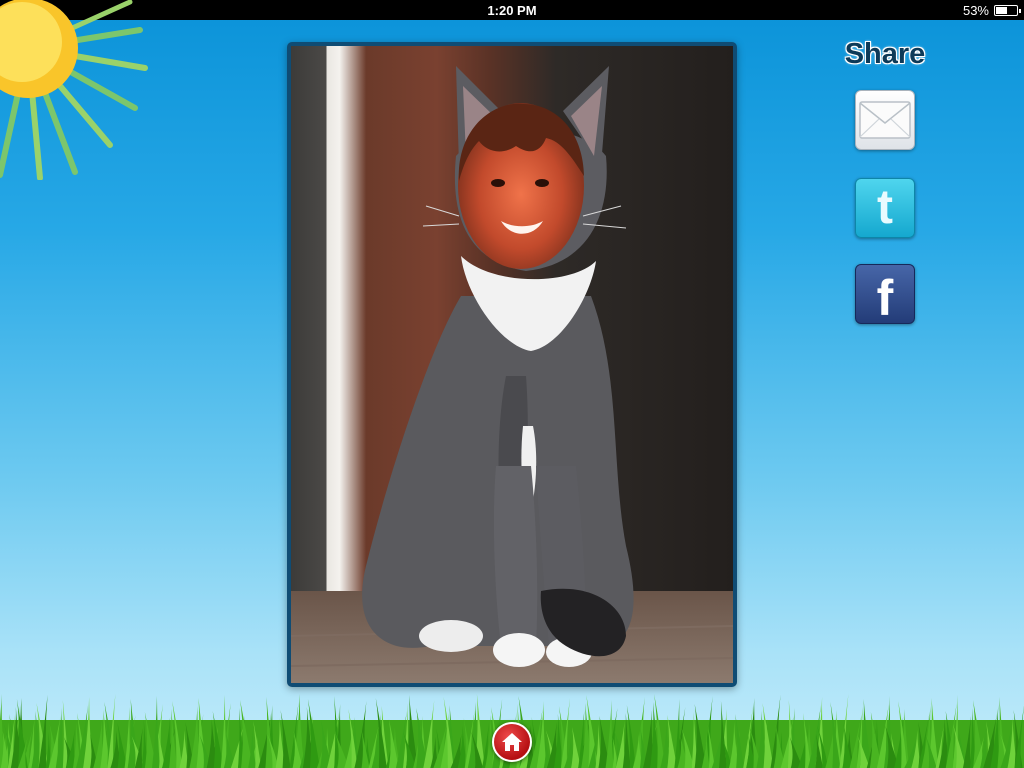  What do you see at coordinates (1001, 10) in the screenshot?
I see `battery-level` at bounding box center [1001, 10].